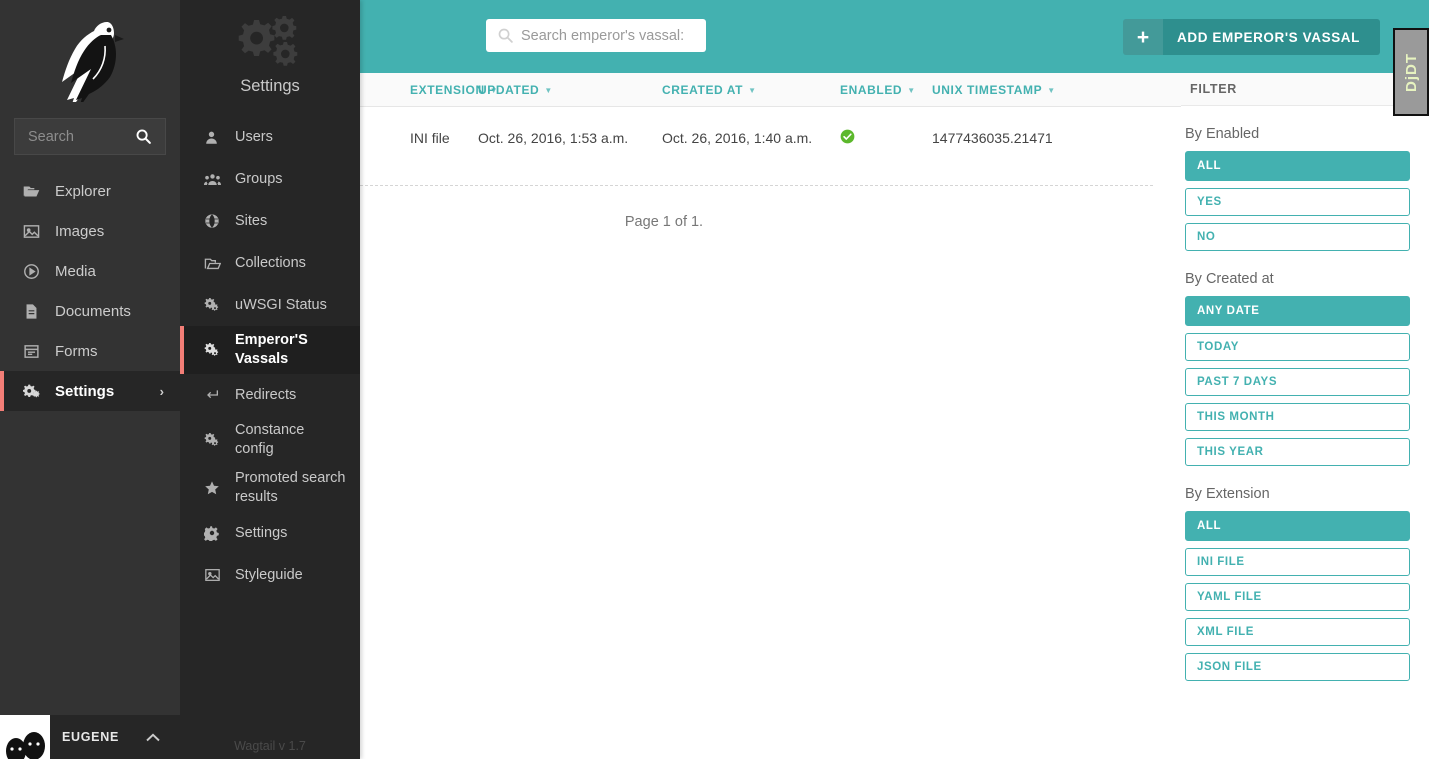  What do you see at coordinates (1297, 597) in the screenshot?
I see `filter-option-yaml-file: YAML FILE` at bounding box center [1297, 597].